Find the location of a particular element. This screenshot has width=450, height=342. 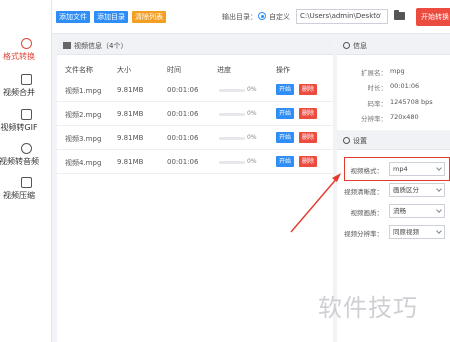

watermark: 软件技巧 is located at coordinates (368, 308).